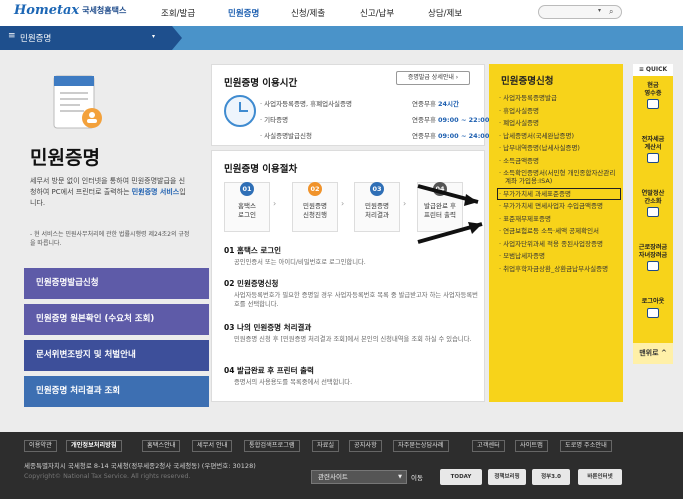 The image size is (683, 499). I want to click on footer-link: 사이트맵, so click(531, 446).